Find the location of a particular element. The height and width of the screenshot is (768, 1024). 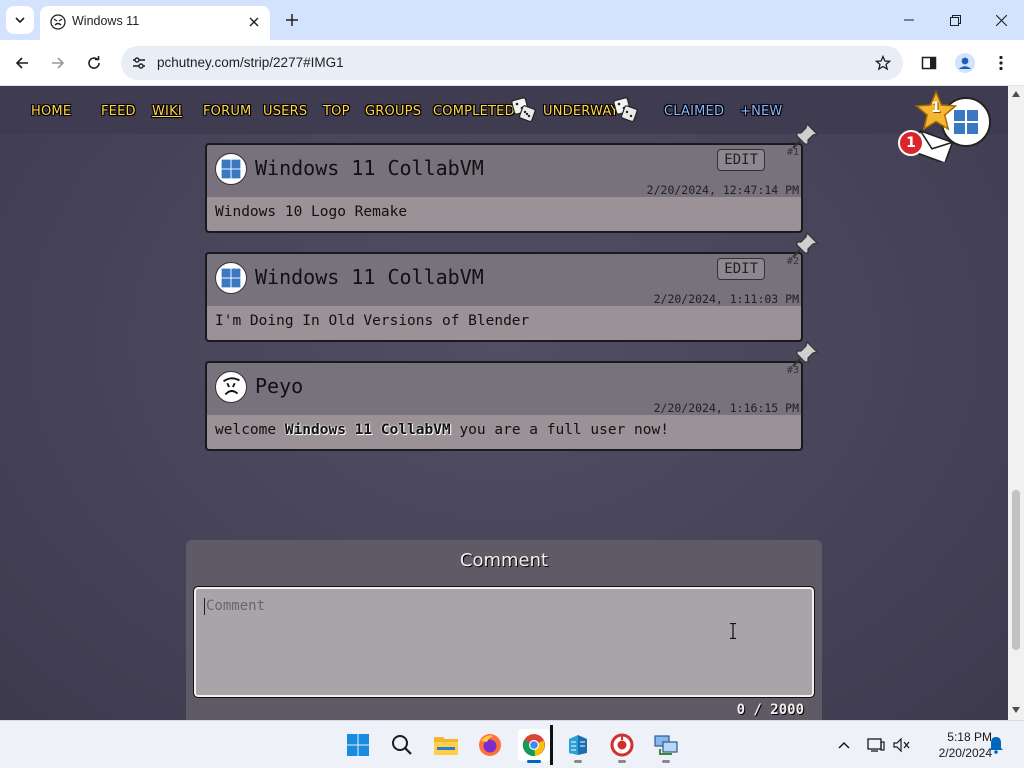

nav-top: TOP is located at coordinates (336, 111).